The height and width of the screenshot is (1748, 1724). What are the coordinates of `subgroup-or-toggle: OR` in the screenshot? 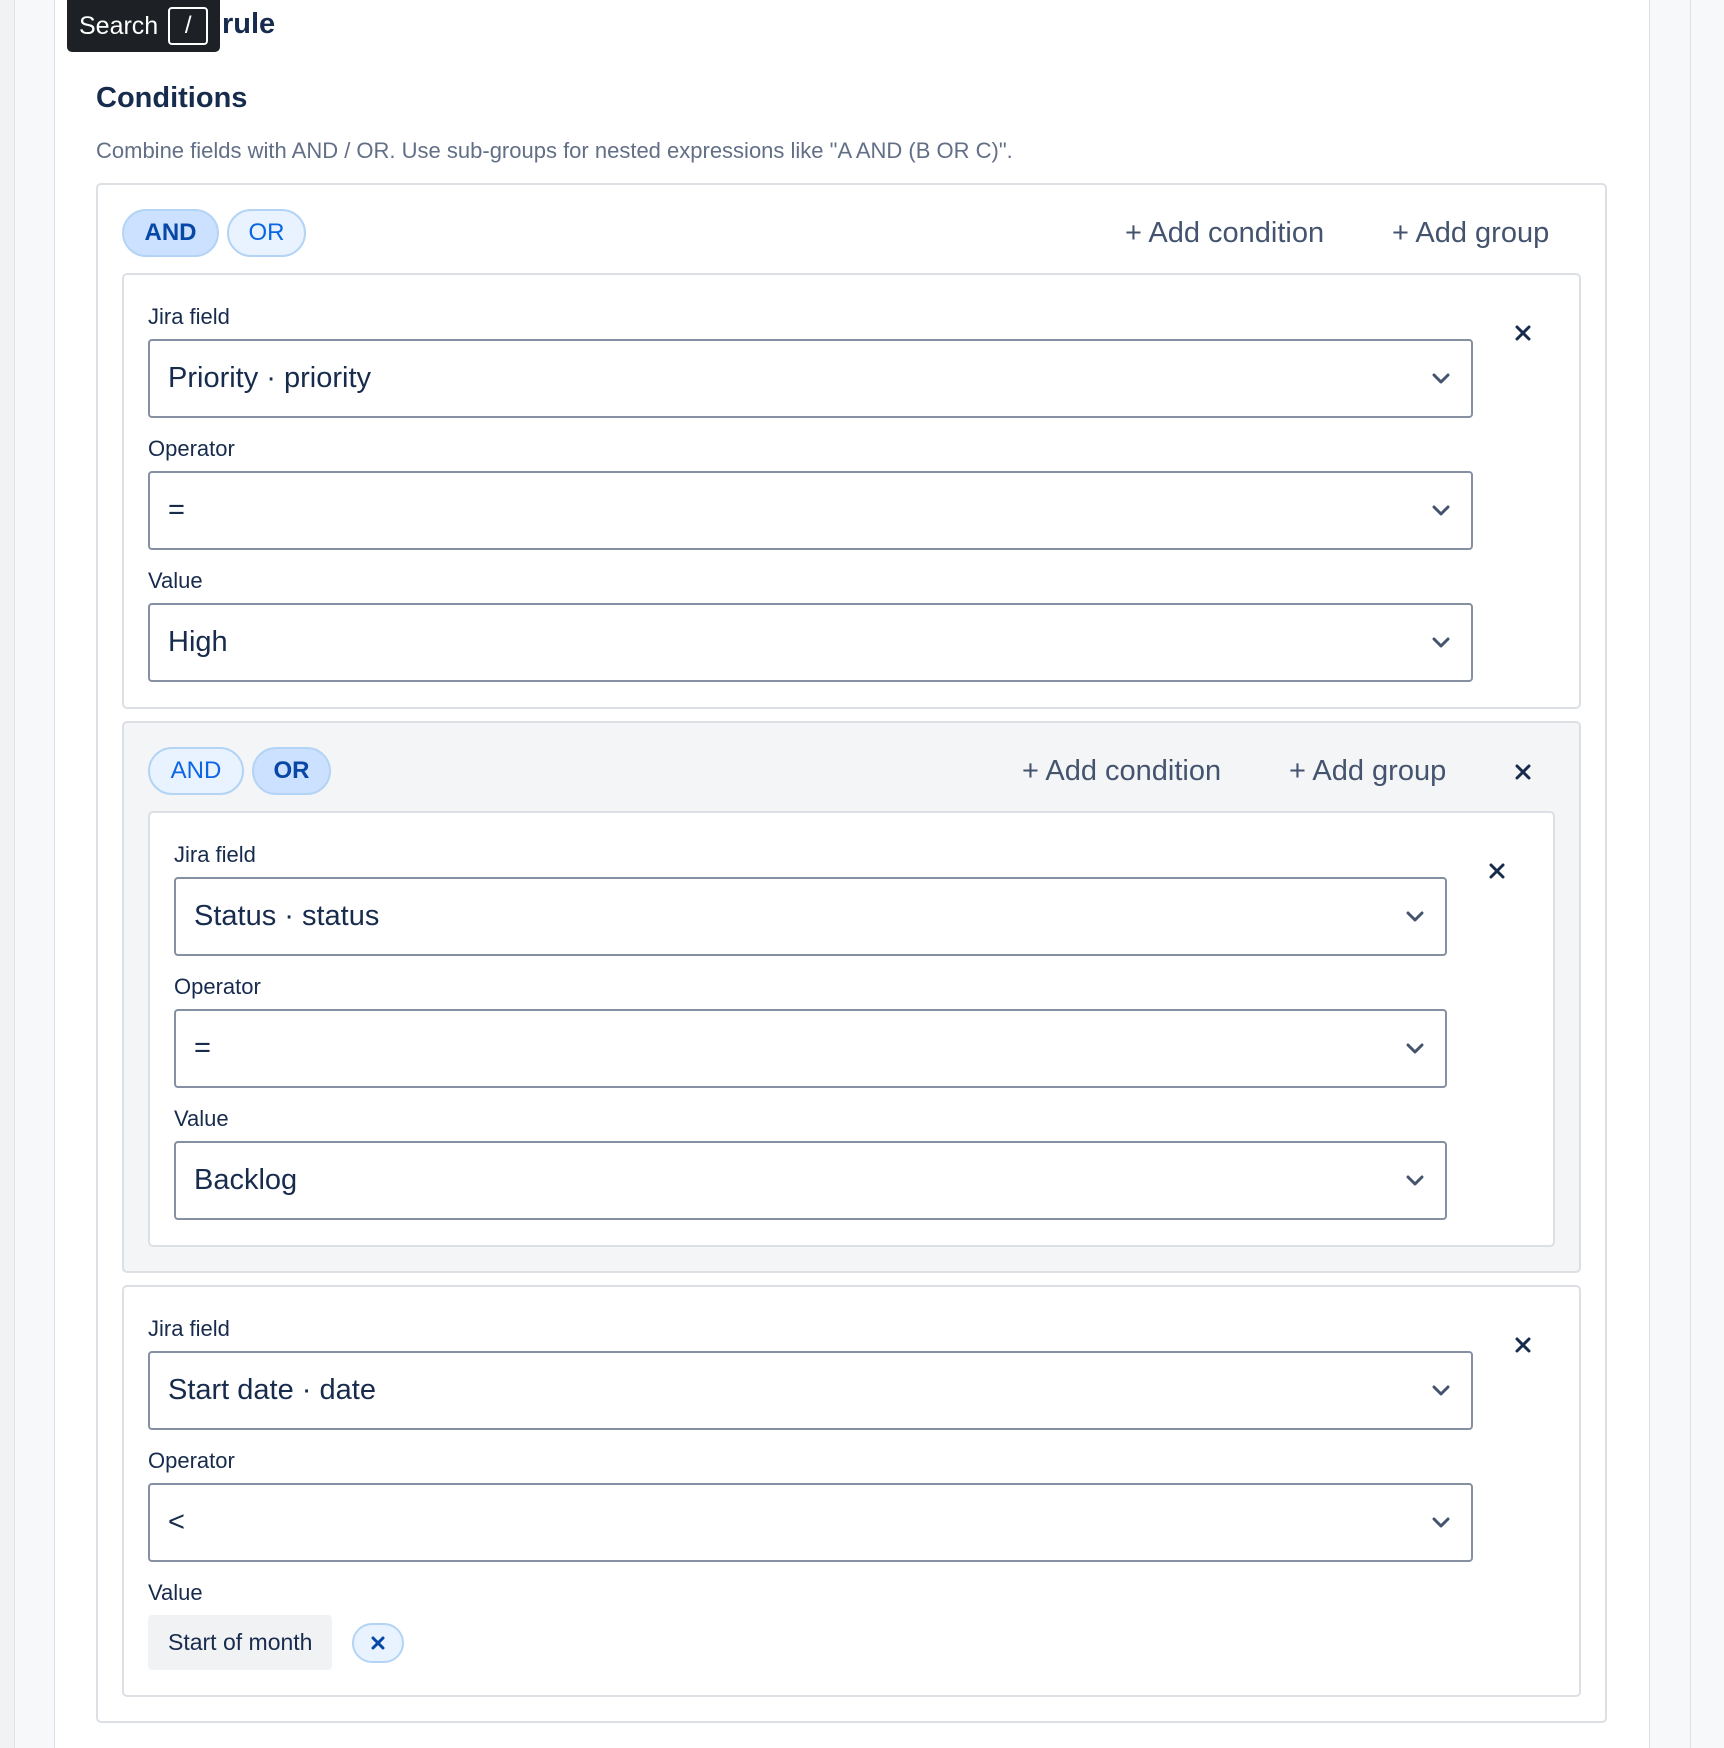 It's located at (291, 771).